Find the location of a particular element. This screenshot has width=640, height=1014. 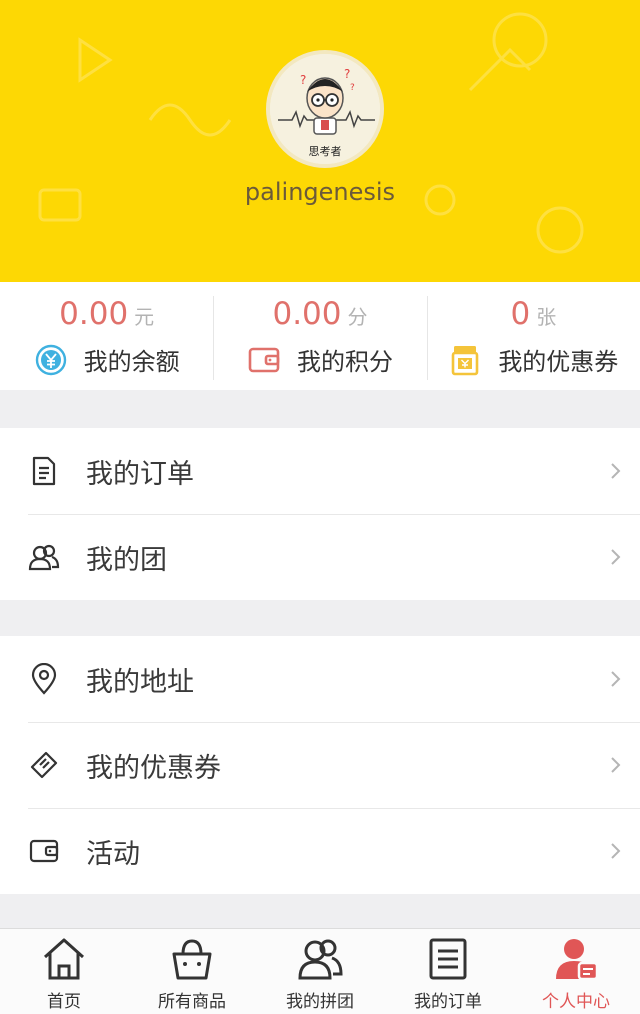

points-value: 0.00 is located at coordinates (307, 314).